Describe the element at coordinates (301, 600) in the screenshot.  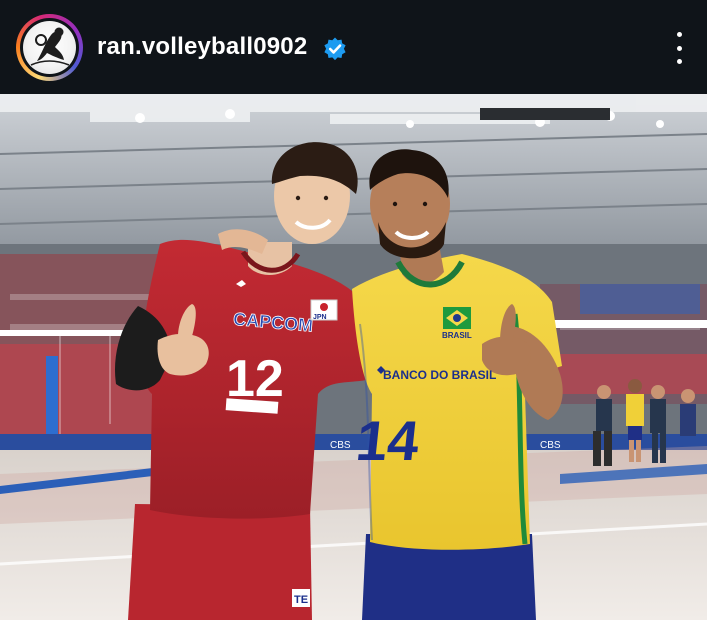
I see `svg-text: TE` at that location.